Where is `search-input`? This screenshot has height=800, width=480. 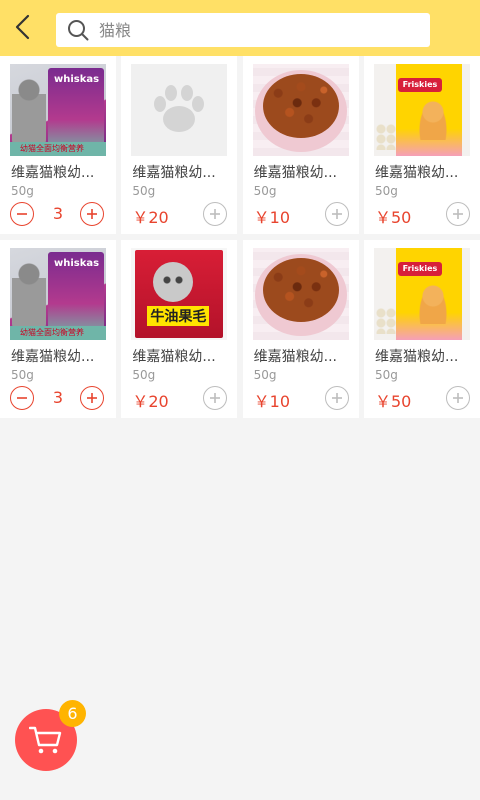
search-input is located at coordinates (249, 30).